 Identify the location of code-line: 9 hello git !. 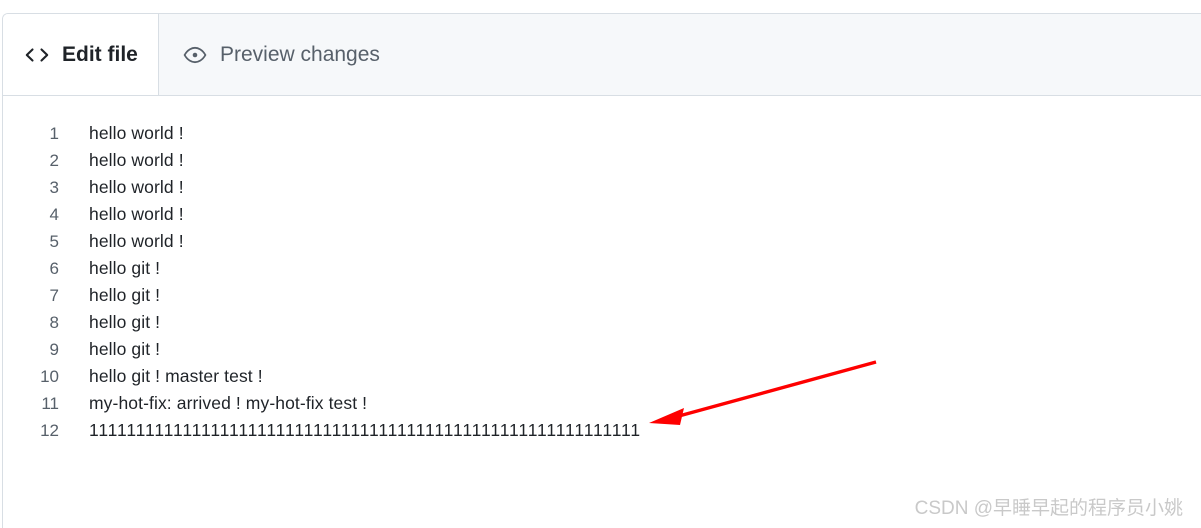
(602, 349).